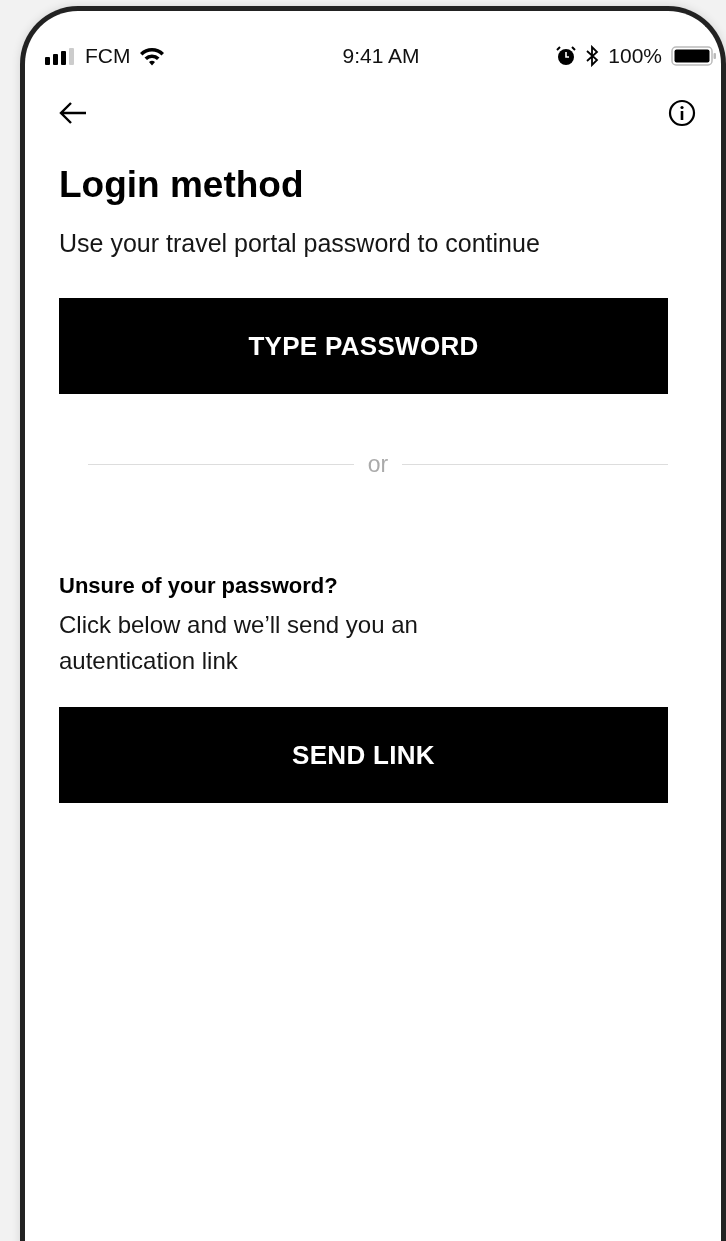  Describe the element at coordinates (381, 56) in the screenshot. I see `status-time: 9:41 AM` at that location.